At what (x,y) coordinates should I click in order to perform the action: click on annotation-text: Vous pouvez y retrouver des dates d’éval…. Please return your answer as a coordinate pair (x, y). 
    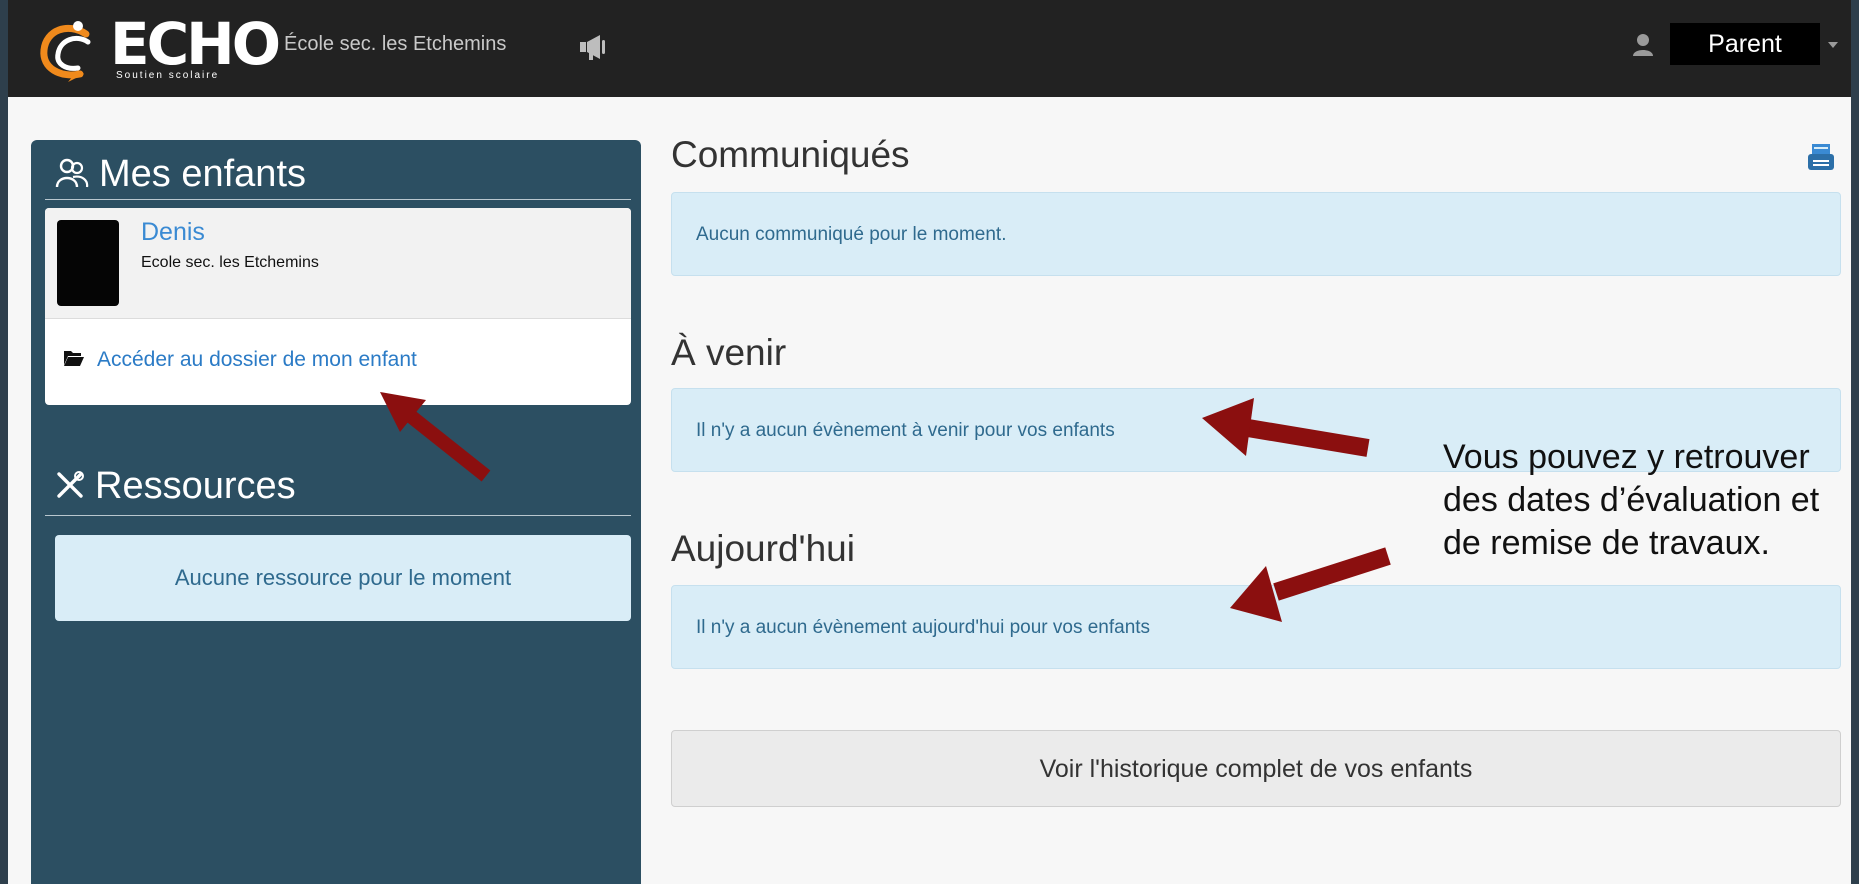
    Looking at the image, I should click on (1631, 500).